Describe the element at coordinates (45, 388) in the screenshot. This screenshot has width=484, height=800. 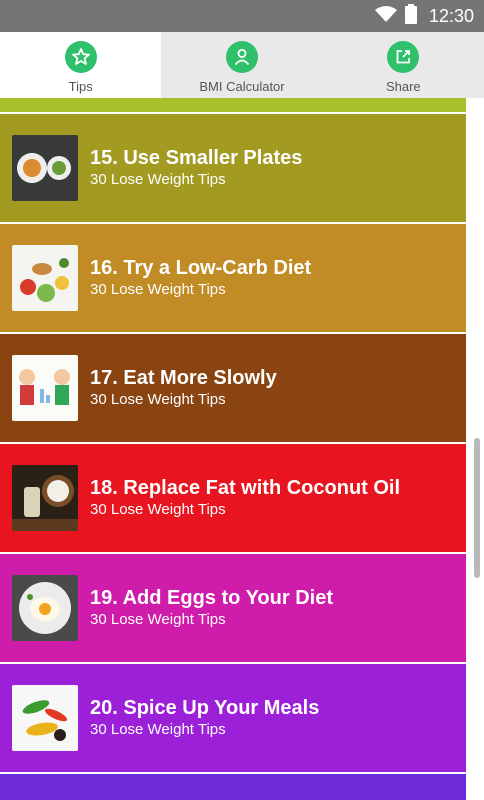
I see `eating-slowly-thumbnail` at that location.